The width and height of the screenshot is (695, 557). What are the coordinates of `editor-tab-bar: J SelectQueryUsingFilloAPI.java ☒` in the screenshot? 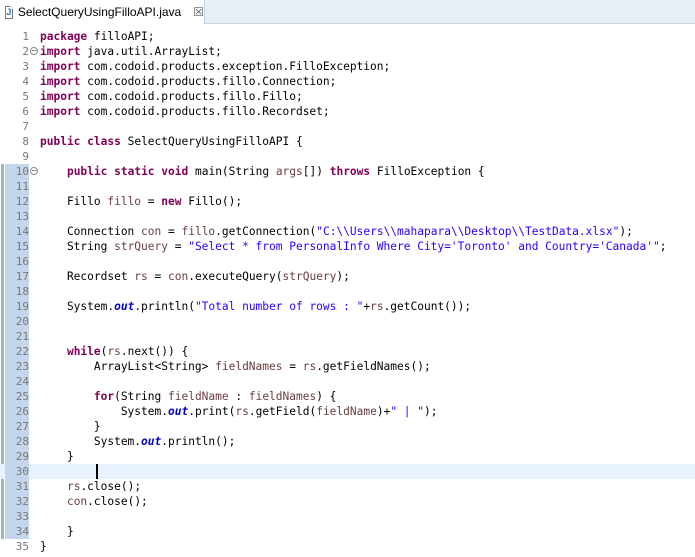 It's located at (347, 12).